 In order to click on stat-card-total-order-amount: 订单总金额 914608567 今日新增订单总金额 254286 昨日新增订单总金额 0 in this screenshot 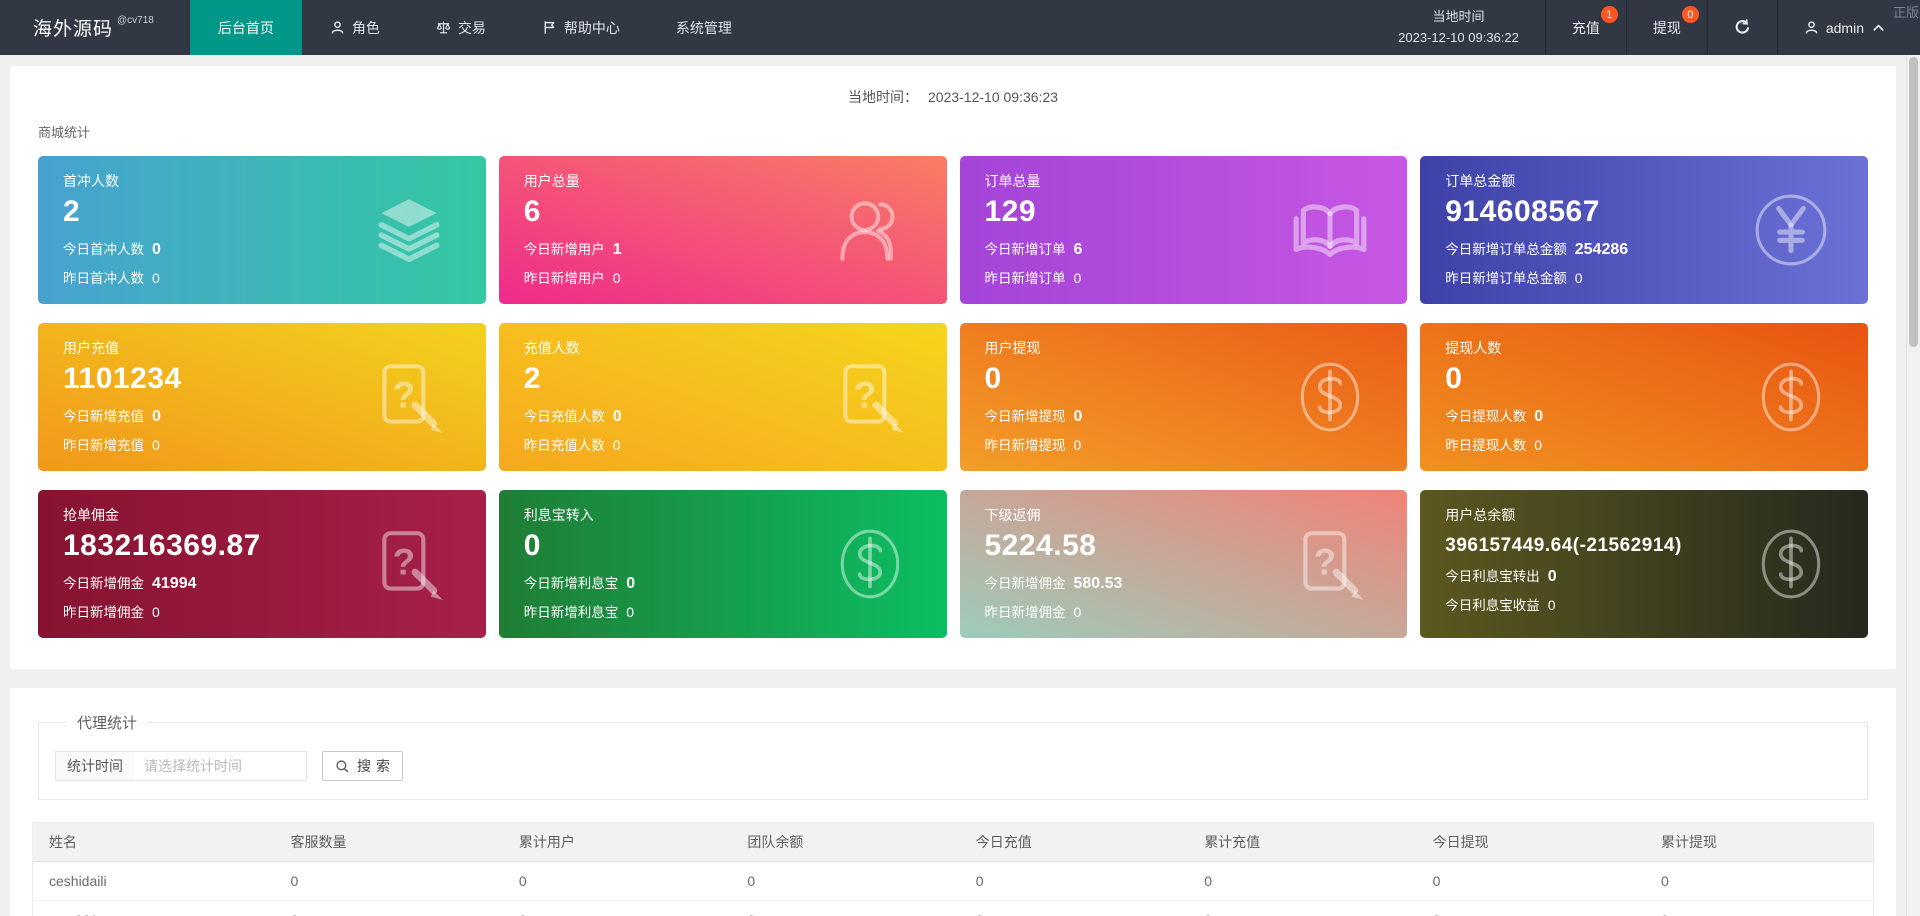, I will do `click(1644, 230)`.